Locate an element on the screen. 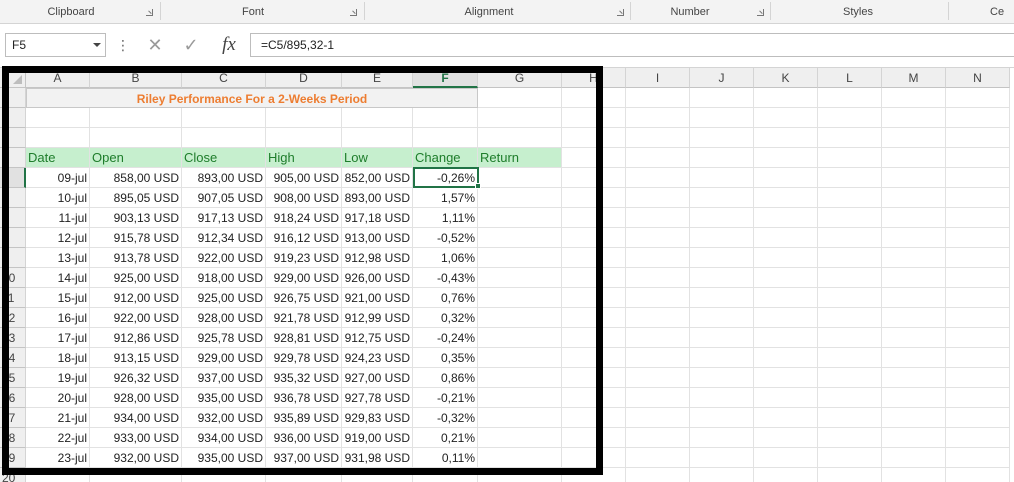 Image resolution: width=1014 pixels, height=482 pixels. data-cell: 926,75 USD is located at coordinates (304, 298).